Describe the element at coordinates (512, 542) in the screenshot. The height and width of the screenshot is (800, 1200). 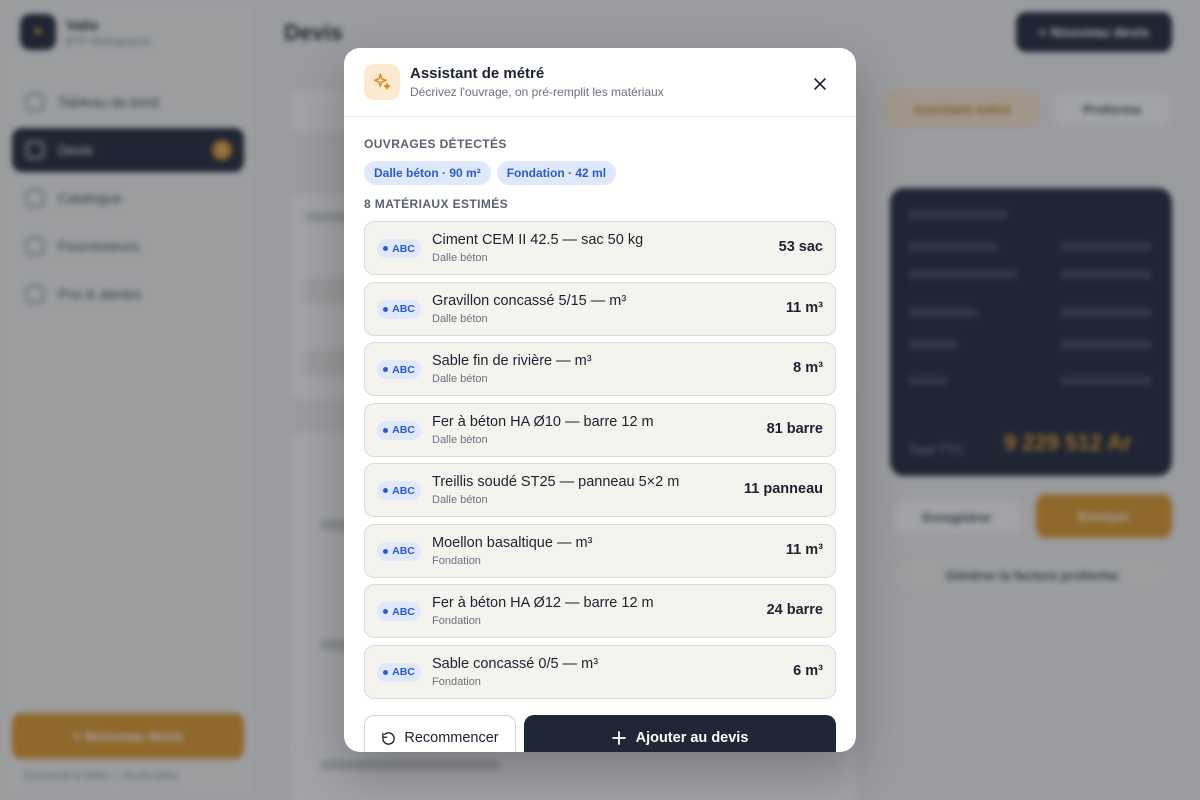
I see `material-name: Moellon basaltique — m³` at that location.